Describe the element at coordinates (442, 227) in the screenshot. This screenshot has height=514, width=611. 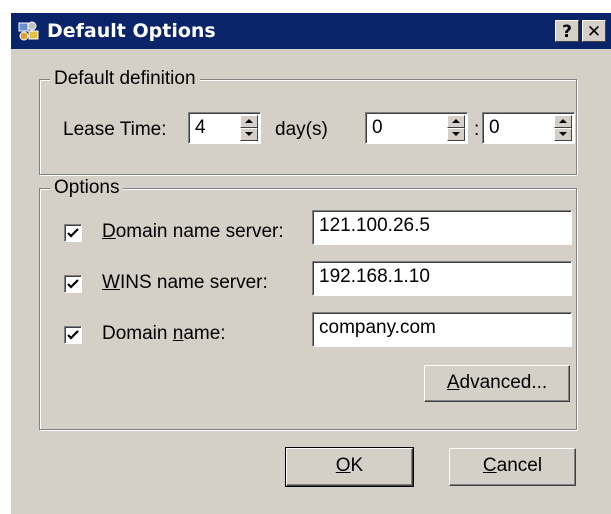
I see `dns-input: 121.100.26.5` at that location.